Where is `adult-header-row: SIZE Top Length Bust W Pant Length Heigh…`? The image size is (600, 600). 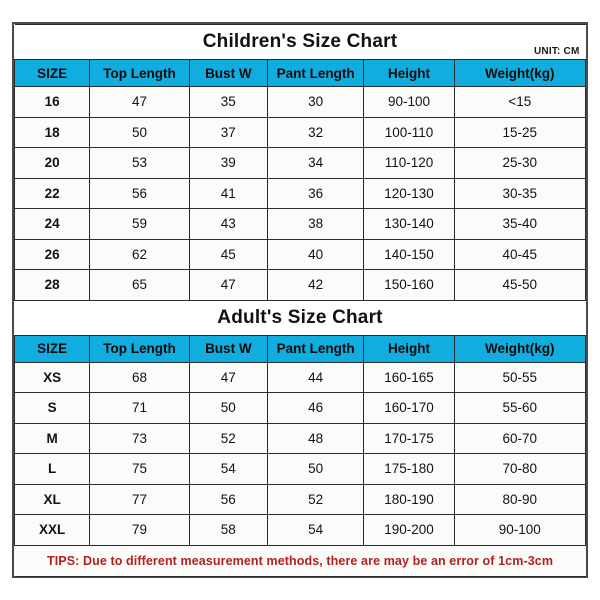
adult-header-row: SIZE Top Length Bust W Pant Length Heigh… is located at coordinates (300, 348).